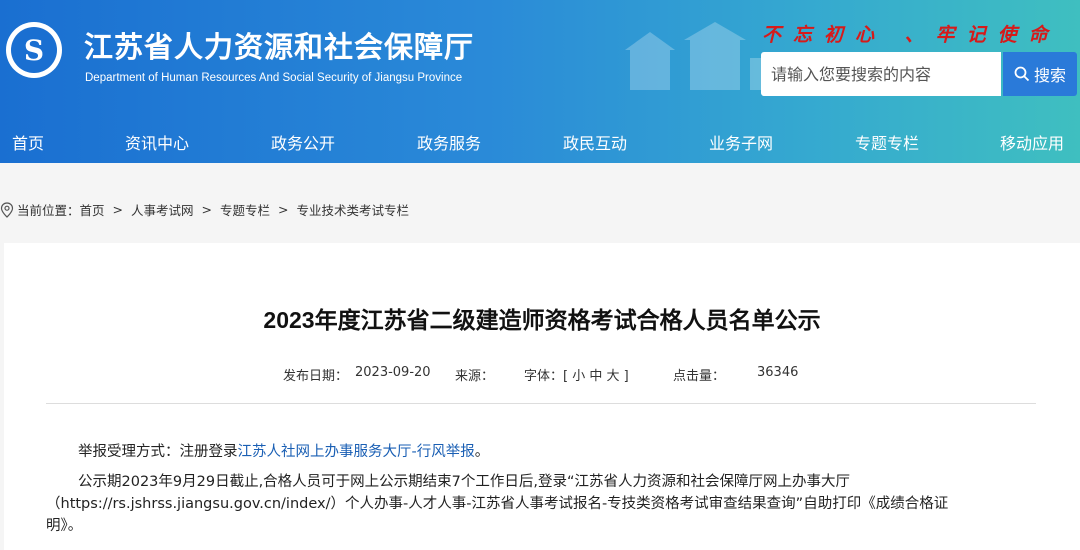  What do you see at coordinates (162, 209) in the screenshot?
I see `breadcrumb-item-exam: 人事考试网` at bounding box center [162, 209].